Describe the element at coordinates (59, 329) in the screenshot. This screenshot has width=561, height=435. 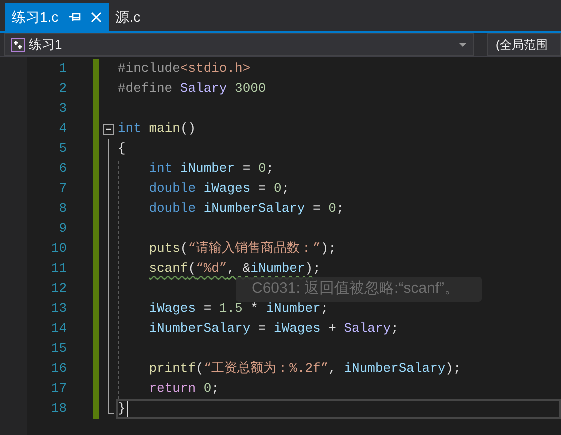
I see `line-number: 14` at that location.